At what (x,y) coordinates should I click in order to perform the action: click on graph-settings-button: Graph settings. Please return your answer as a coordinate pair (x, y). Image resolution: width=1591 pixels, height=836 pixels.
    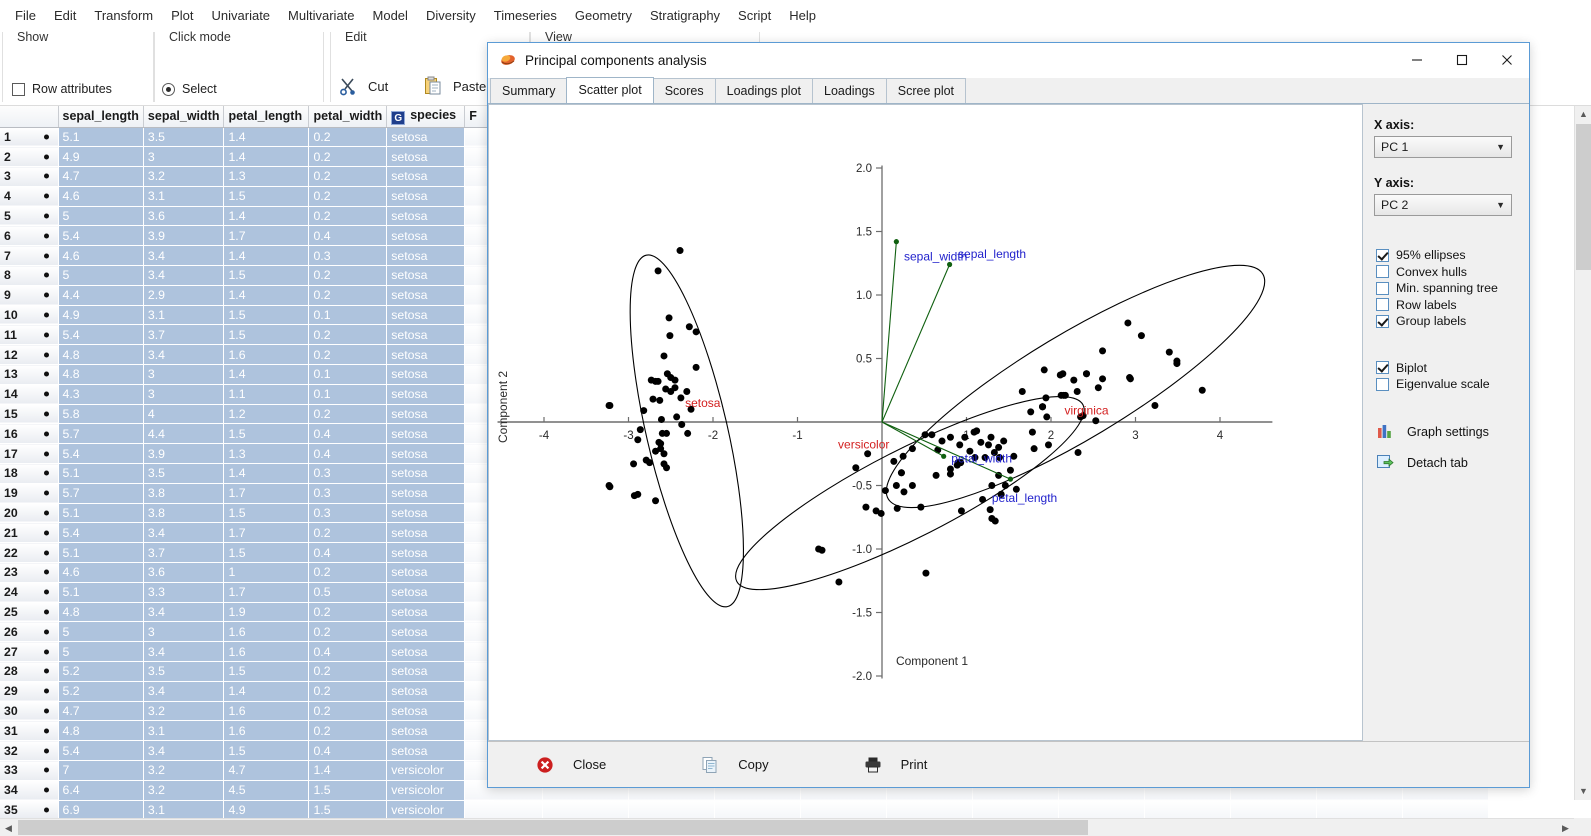
    Looking at the image, I should click on (1452, 432).